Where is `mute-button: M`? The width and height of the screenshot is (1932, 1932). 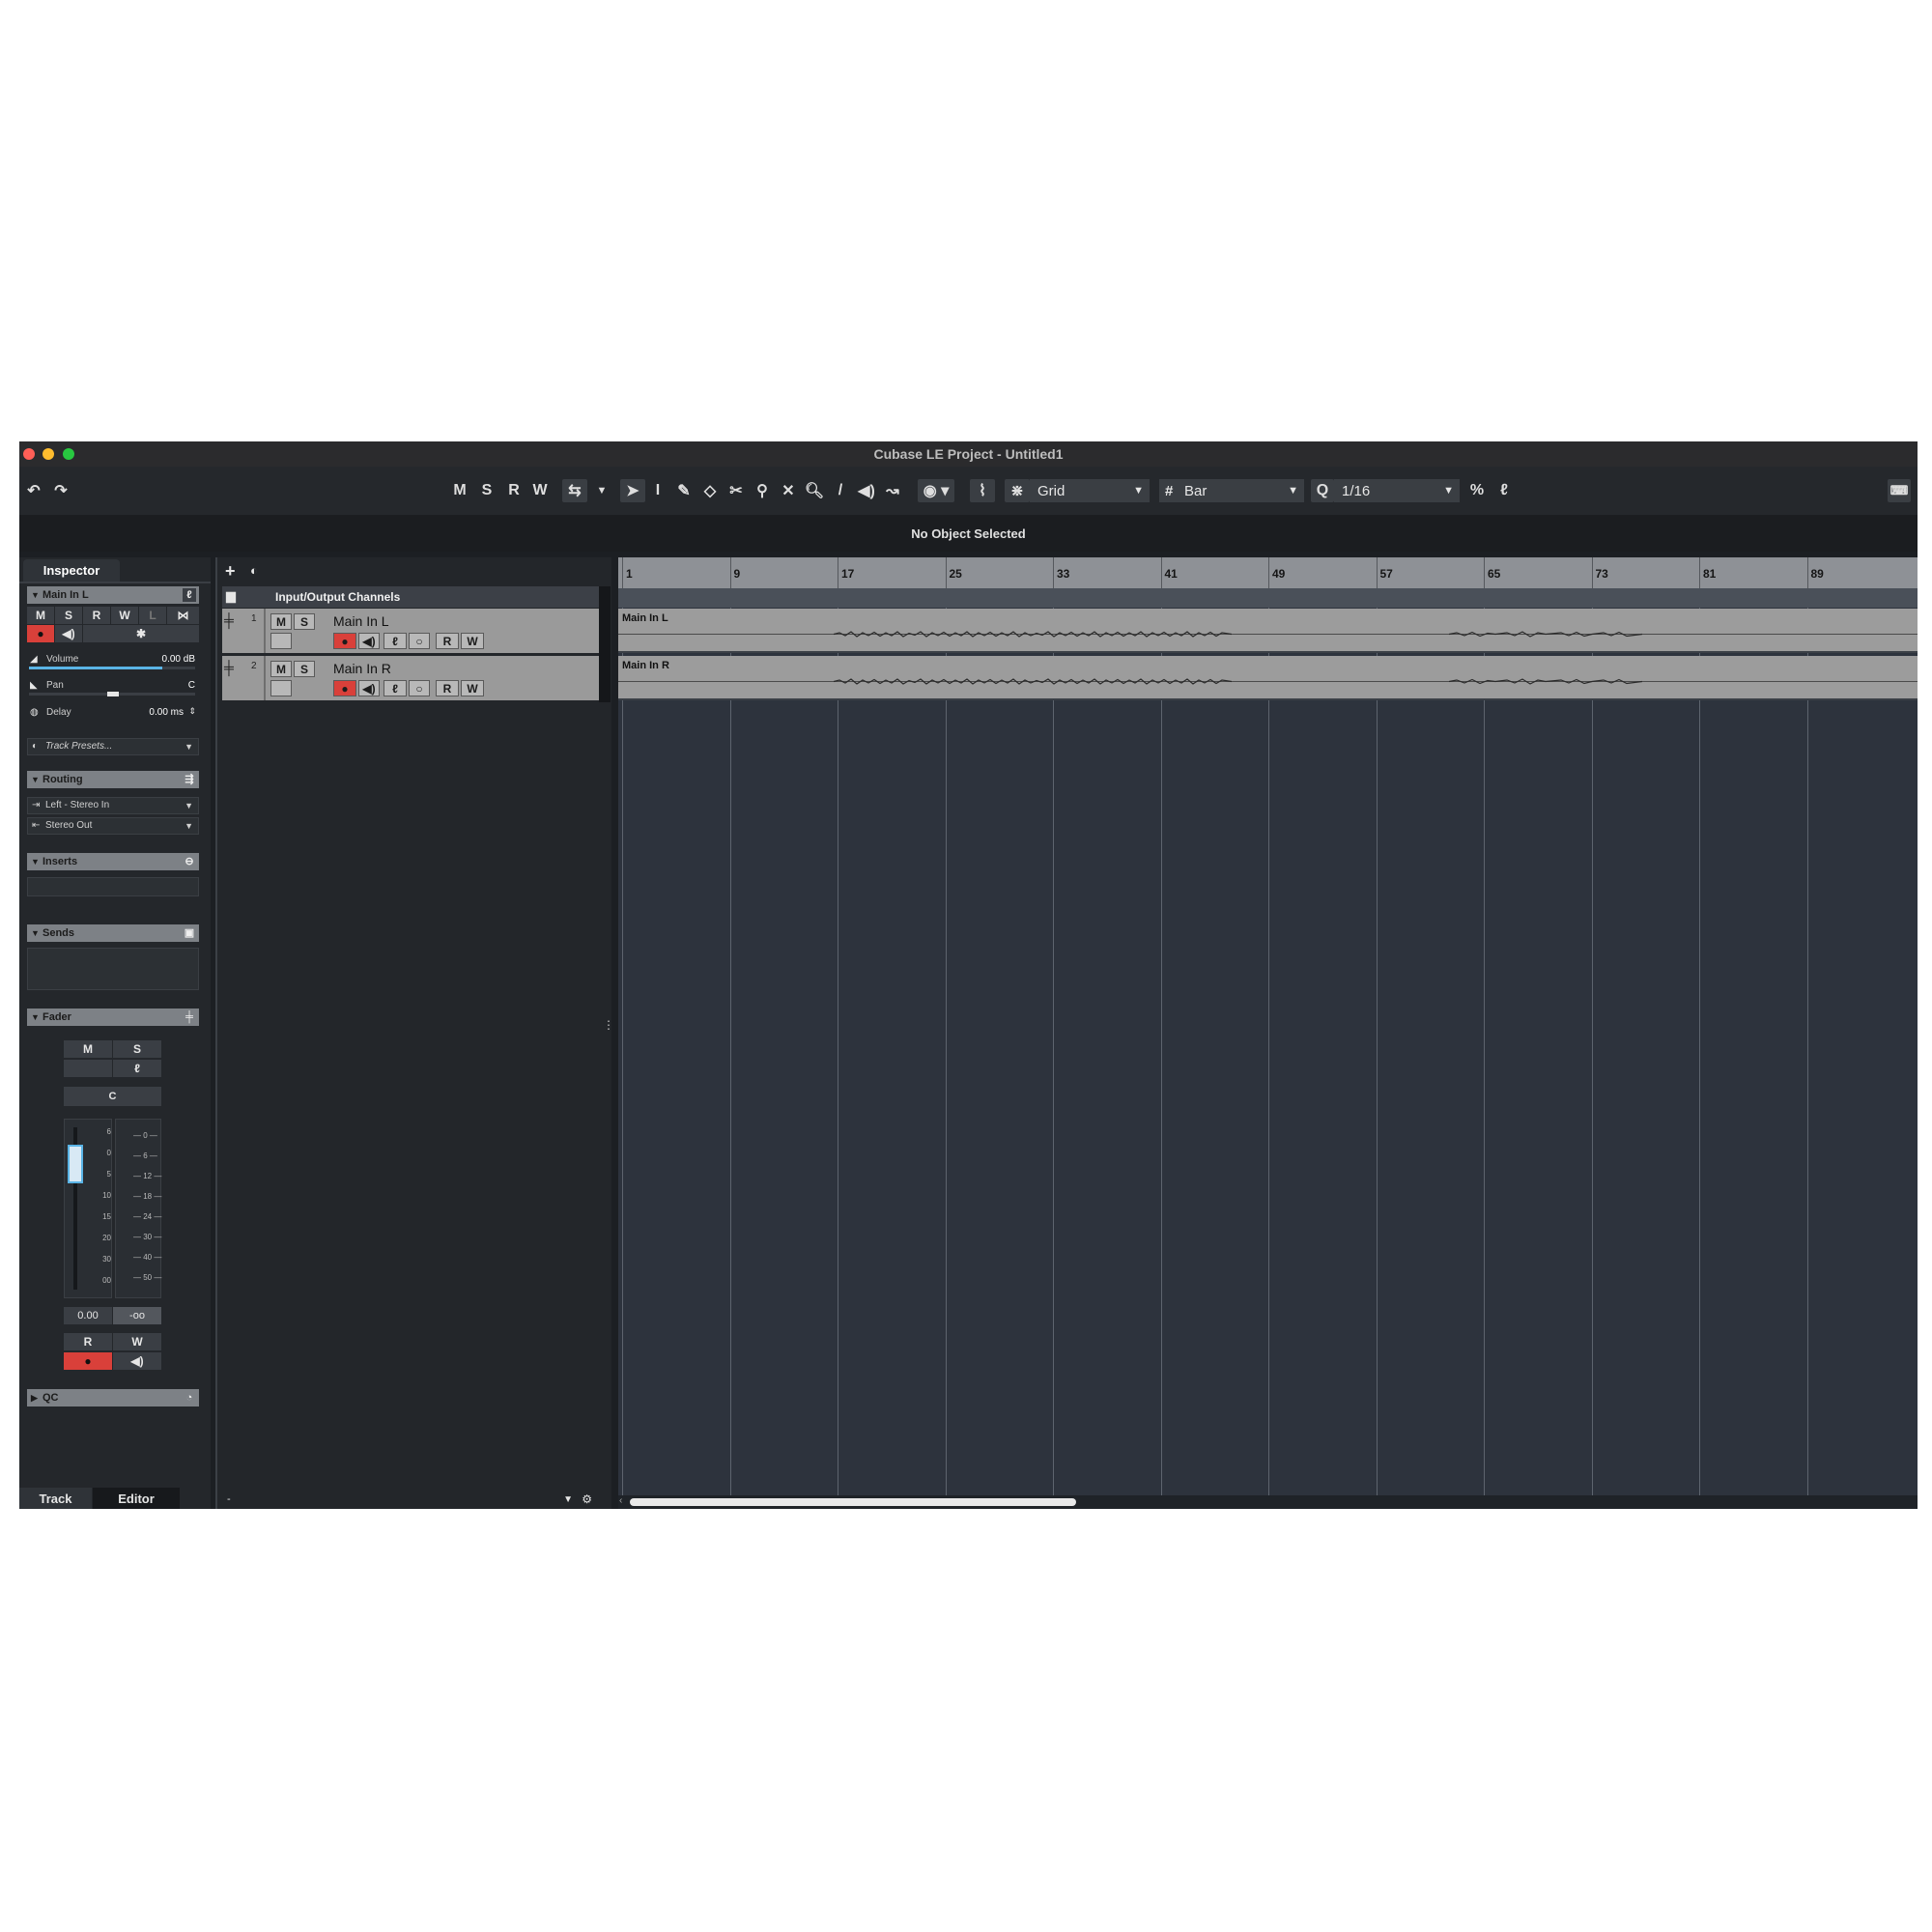 mute-button: M is located at coordinates (459, 490).